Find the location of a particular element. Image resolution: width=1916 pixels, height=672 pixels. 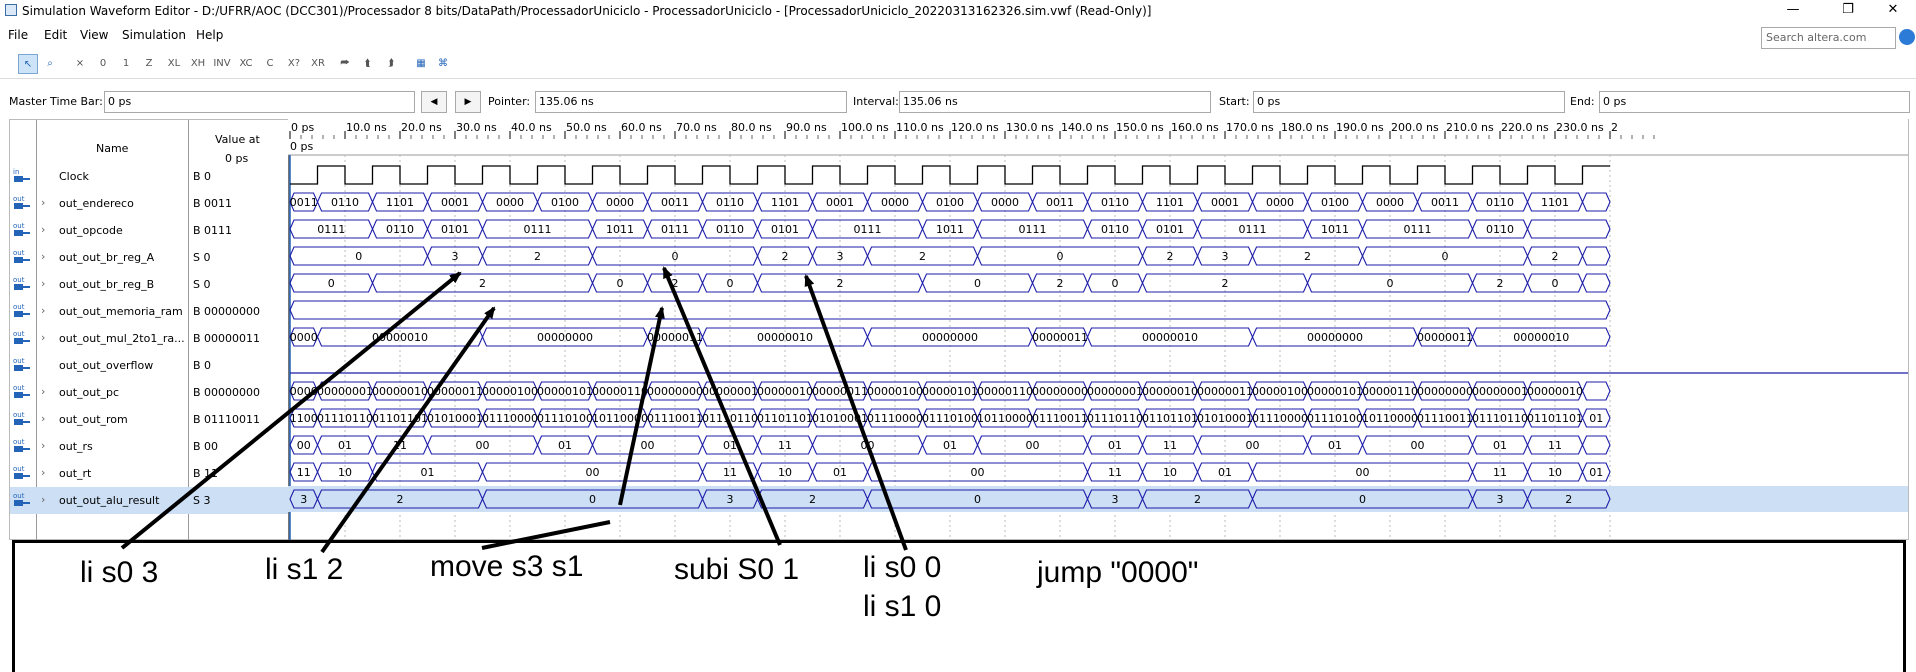

force-unknown-icon: ⨯ is located at coordinates (80, 64).